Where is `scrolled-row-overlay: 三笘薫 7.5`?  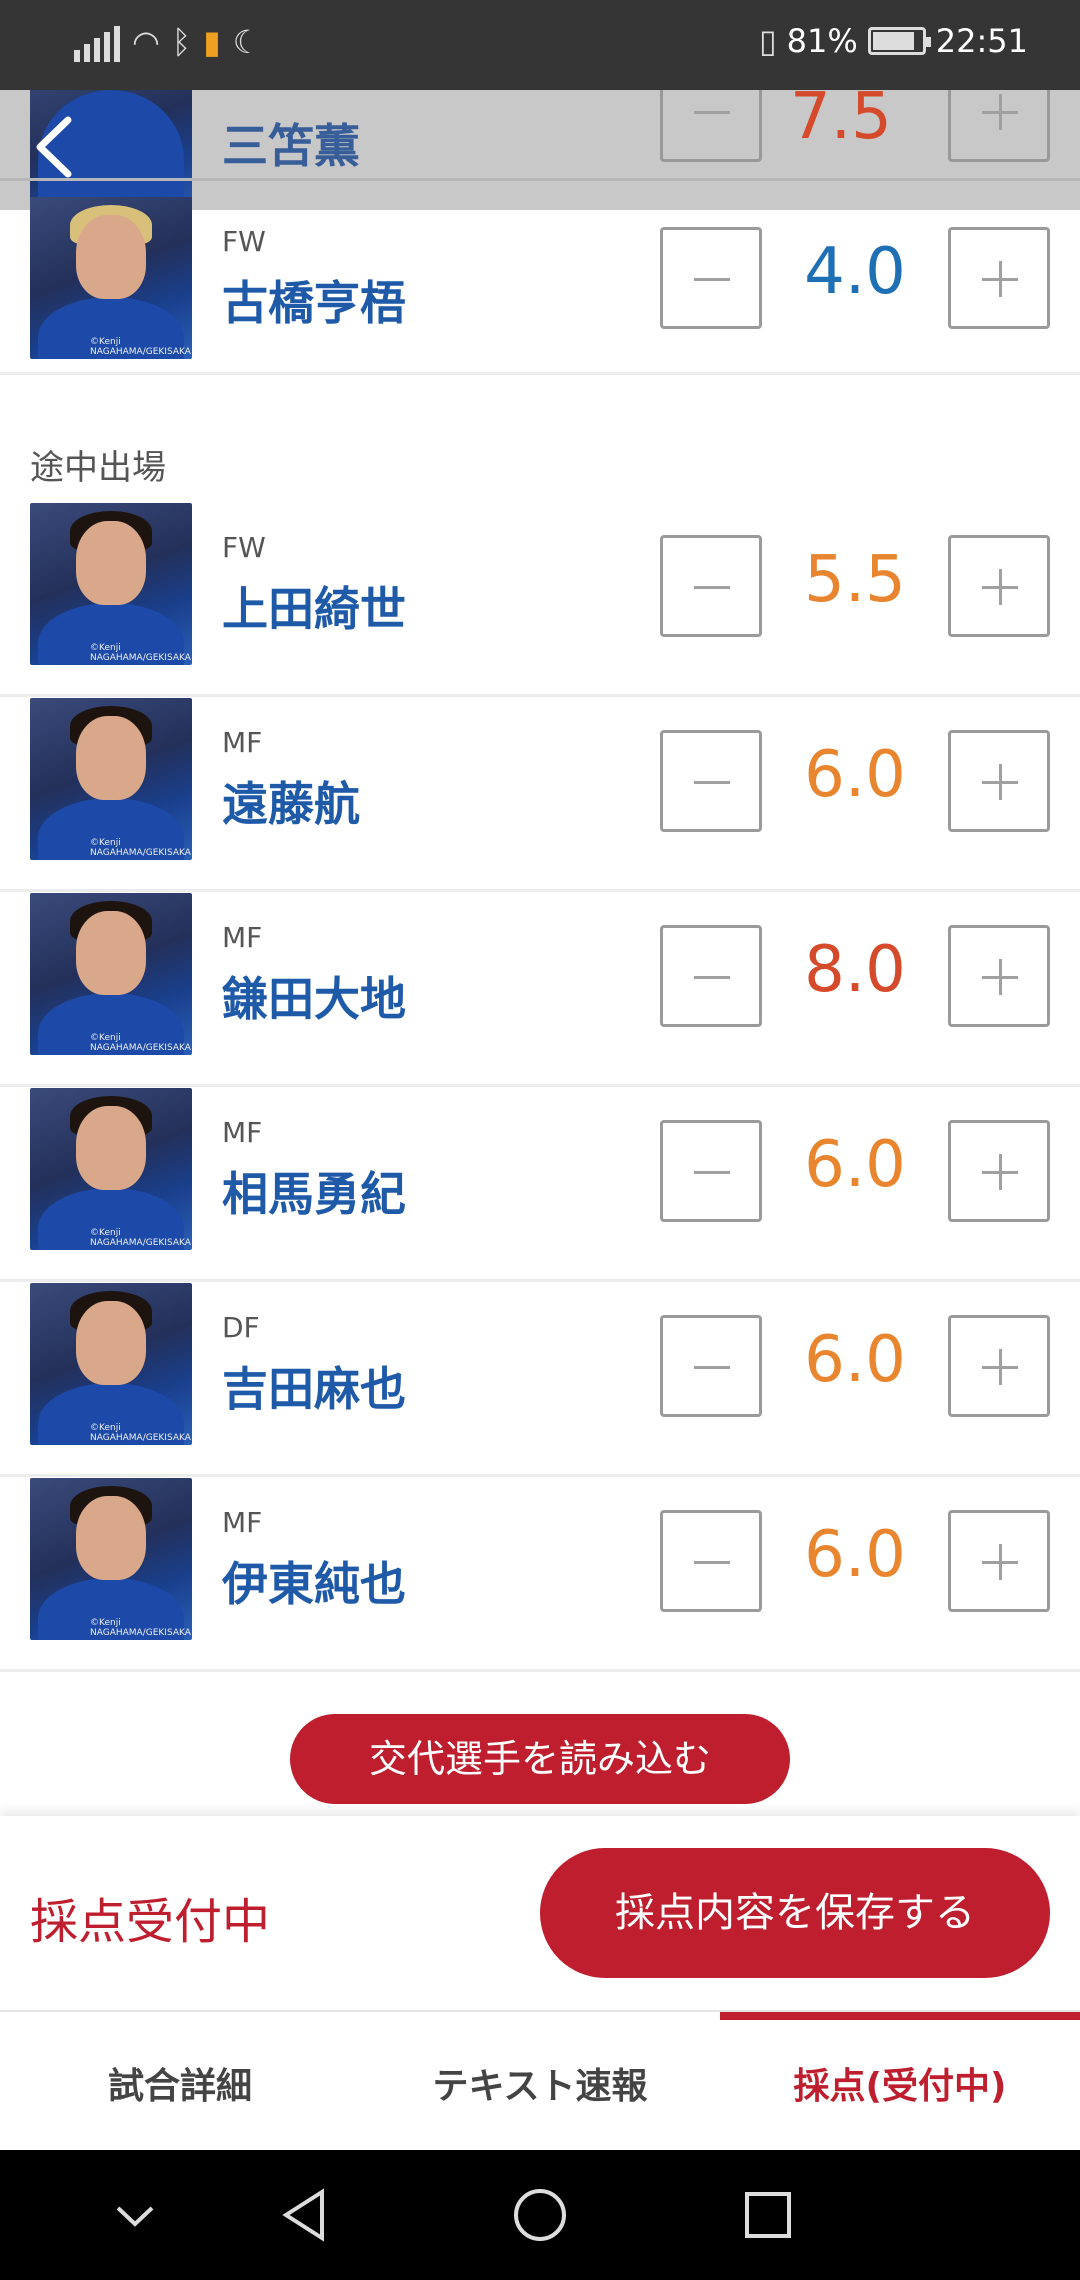
scrolled-row-overlay: 三笘薫 7.5 is located at coordinates (540, 150).